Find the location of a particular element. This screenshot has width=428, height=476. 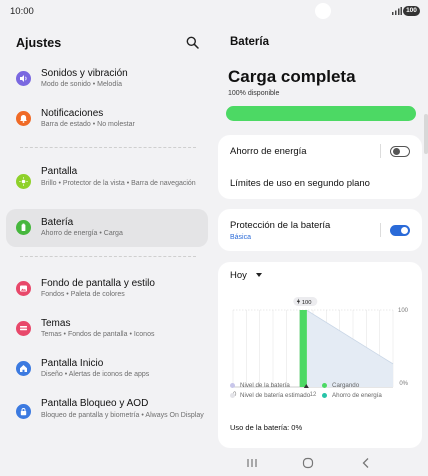

bell-icon is located at coordinates (23, 118).